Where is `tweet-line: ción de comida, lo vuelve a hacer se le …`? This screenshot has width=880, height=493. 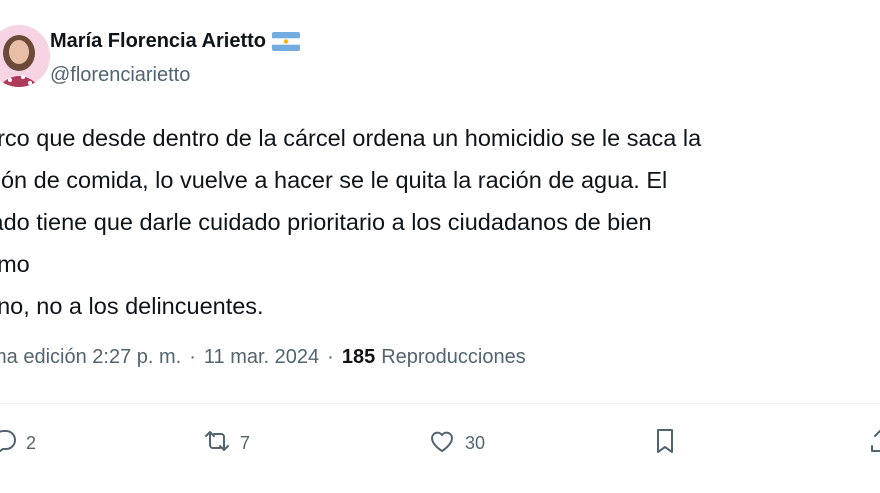 tweet-line: ción de comida, lo vuelve a hacer se le … is located at coordinates (334, 180).